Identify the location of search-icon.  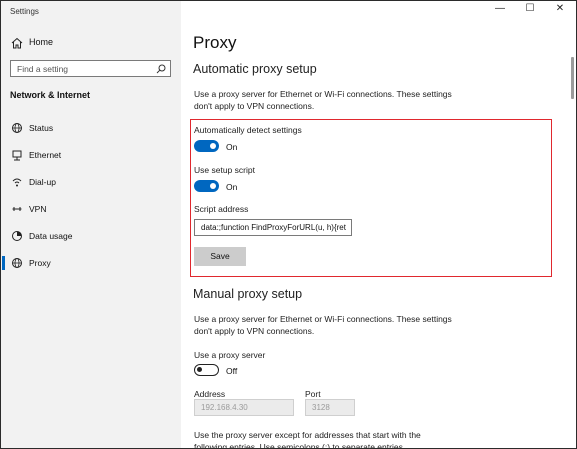
(161, 69).